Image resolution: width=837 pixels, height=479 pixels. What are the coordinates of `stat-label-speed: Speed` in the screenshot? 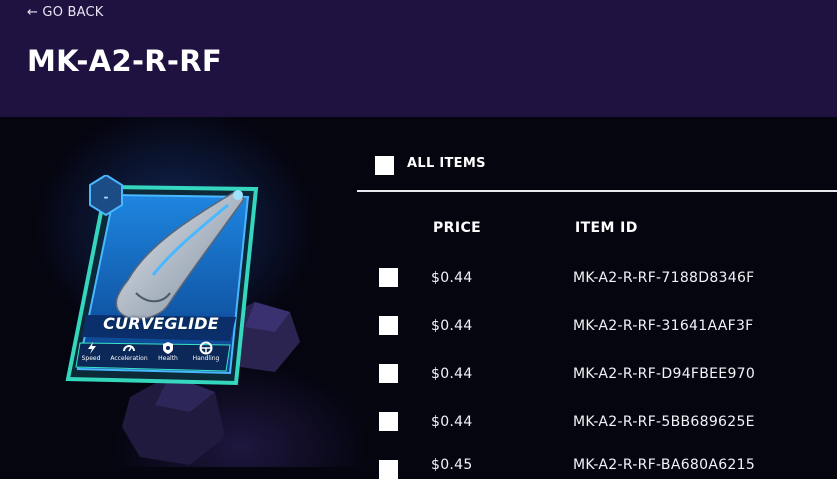 It's located at (91, 358).